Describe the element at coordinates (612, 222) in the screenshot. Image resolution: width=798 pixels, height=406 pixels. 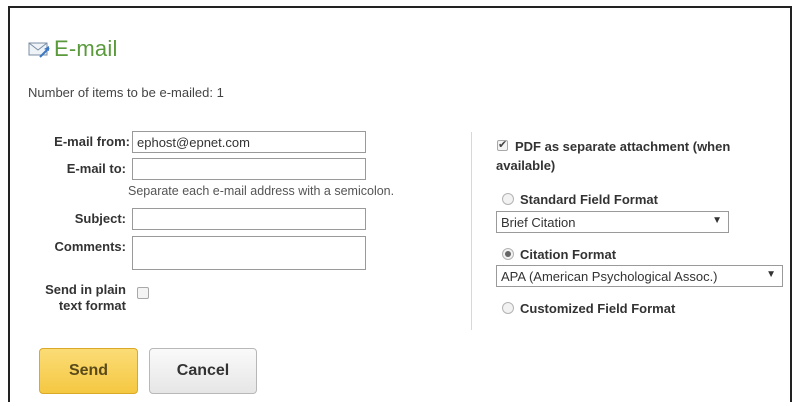
I see `standard-field-format-select: Brief Citation ▼` at that location.